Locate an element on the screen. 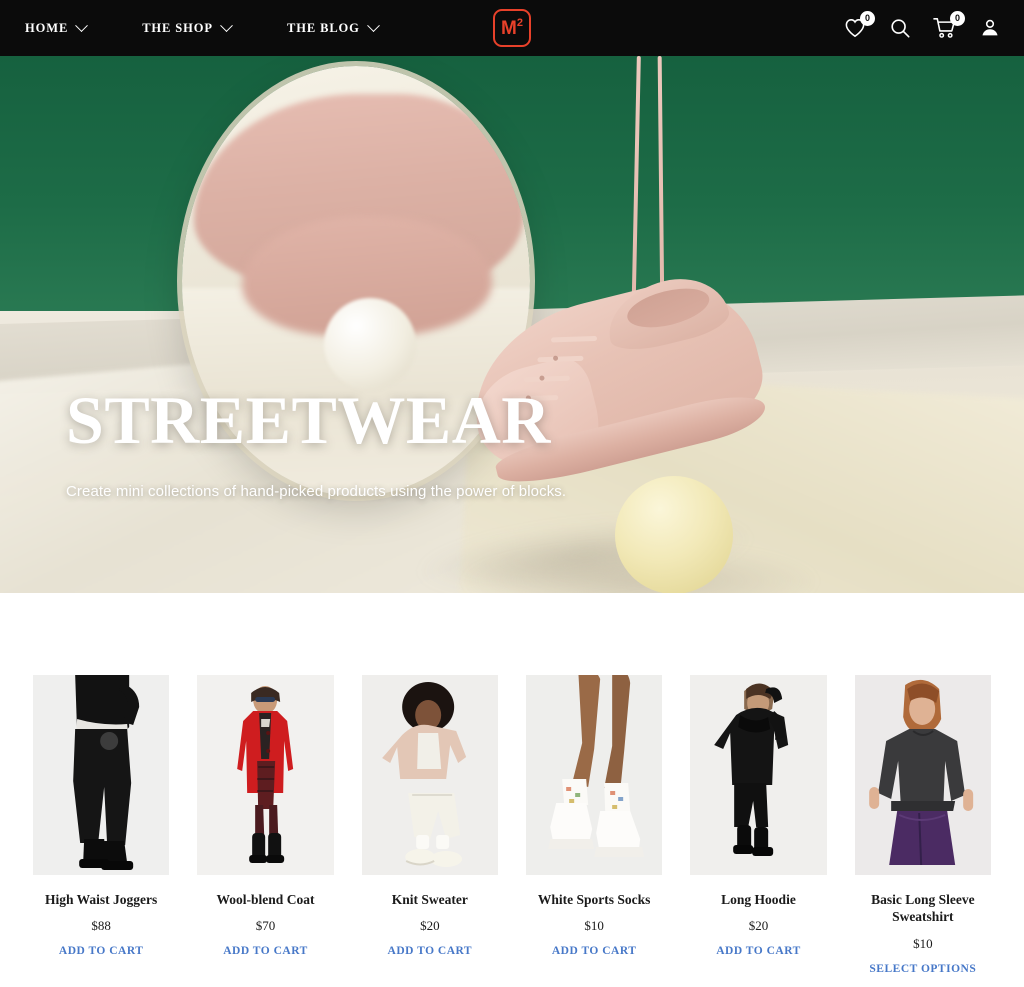 This screenshot has height=987, width=1024. product-photo-sweatshirt is located at coordinates (922, 775).